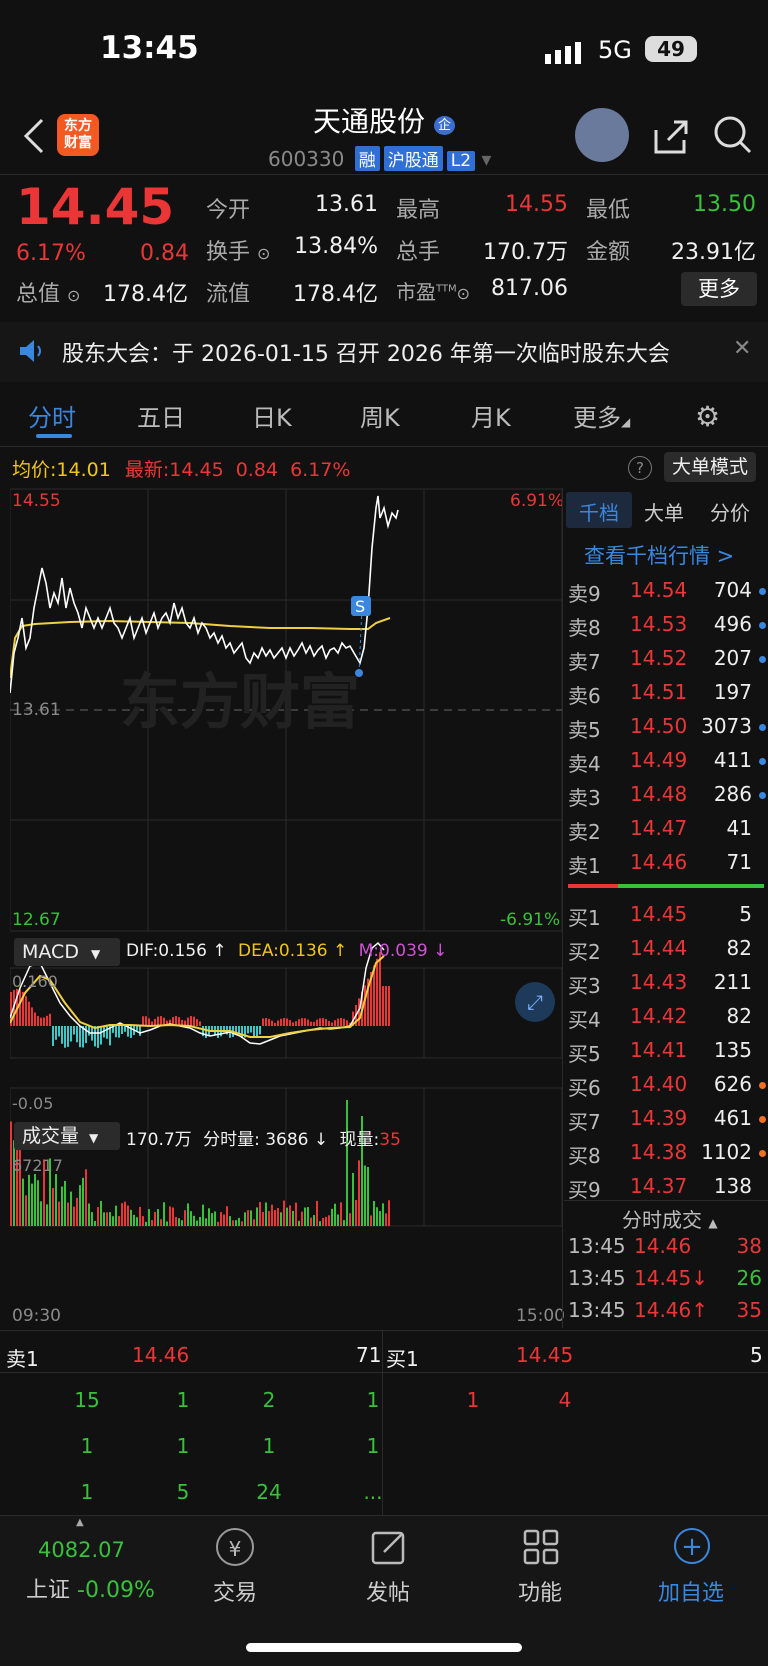 Image resolution: width=768 pixels, height=1666 pixels. Describe the element at coordinates (388, 1591) in the screenshot. I see `nav-post: 发帖` at that location.